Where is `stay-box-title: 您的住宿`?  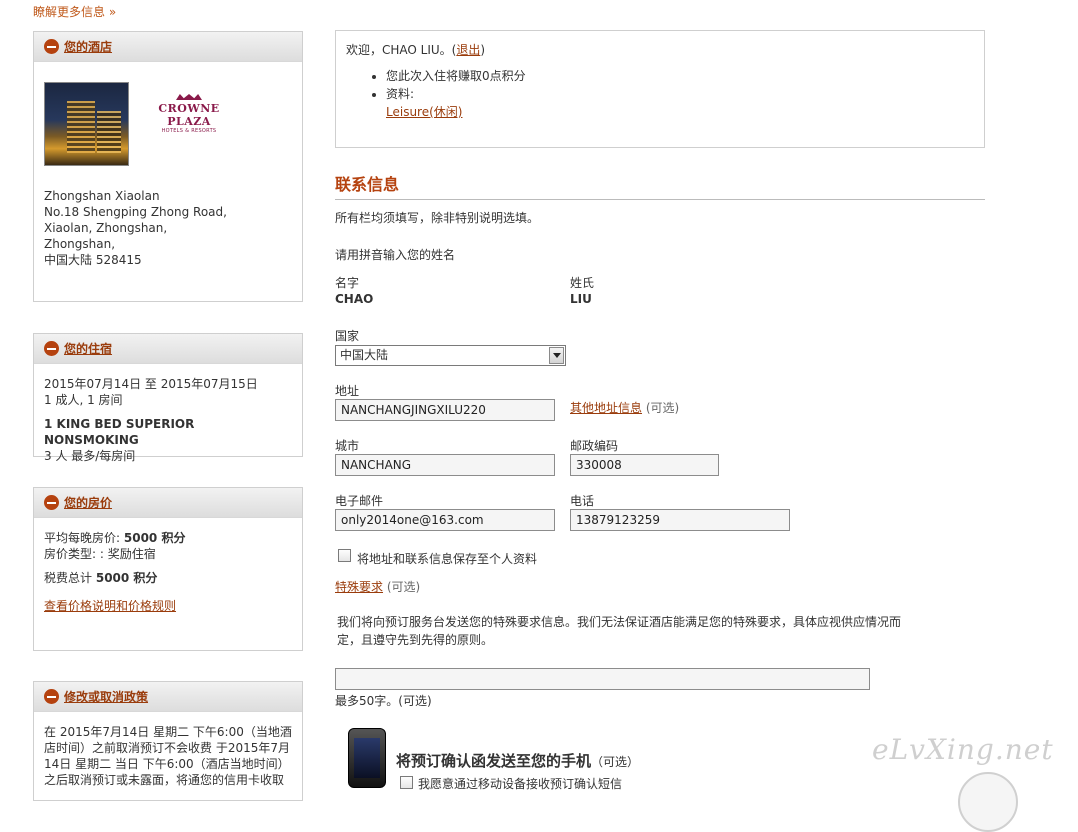
stay-box-title: 您的住宿 is located at coordinates (88, 348).